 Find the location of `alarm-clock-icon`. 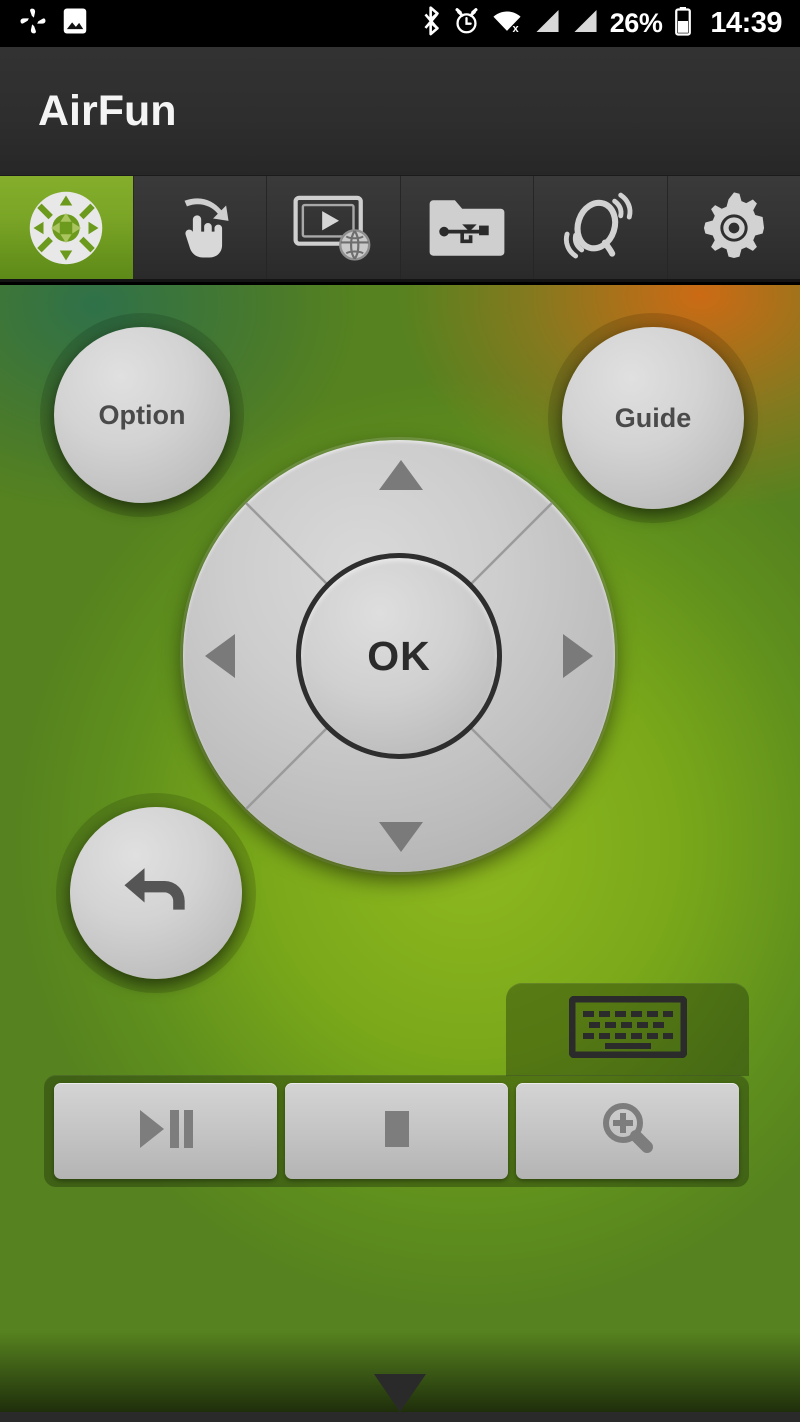

alarm-clock-icon is located at coordinates (466, 24).